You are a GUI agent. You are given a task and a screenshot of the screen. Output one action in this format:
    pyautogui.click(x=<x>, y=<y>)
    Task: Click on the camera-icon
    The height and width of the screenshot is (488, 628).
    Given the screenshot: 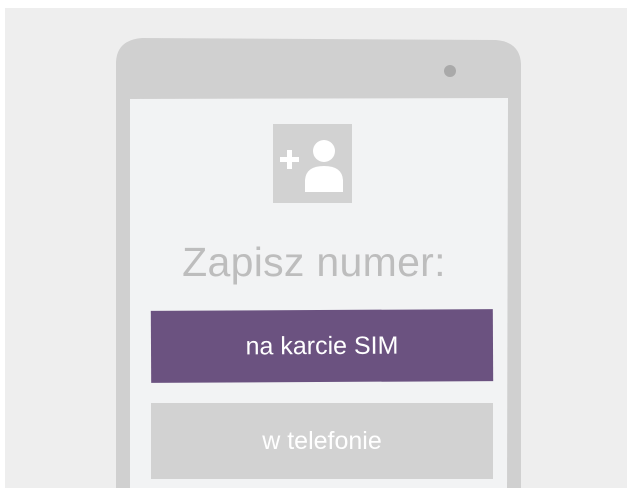 What is the action you would take?
    pyautogui.click(x=450, y=71)
    